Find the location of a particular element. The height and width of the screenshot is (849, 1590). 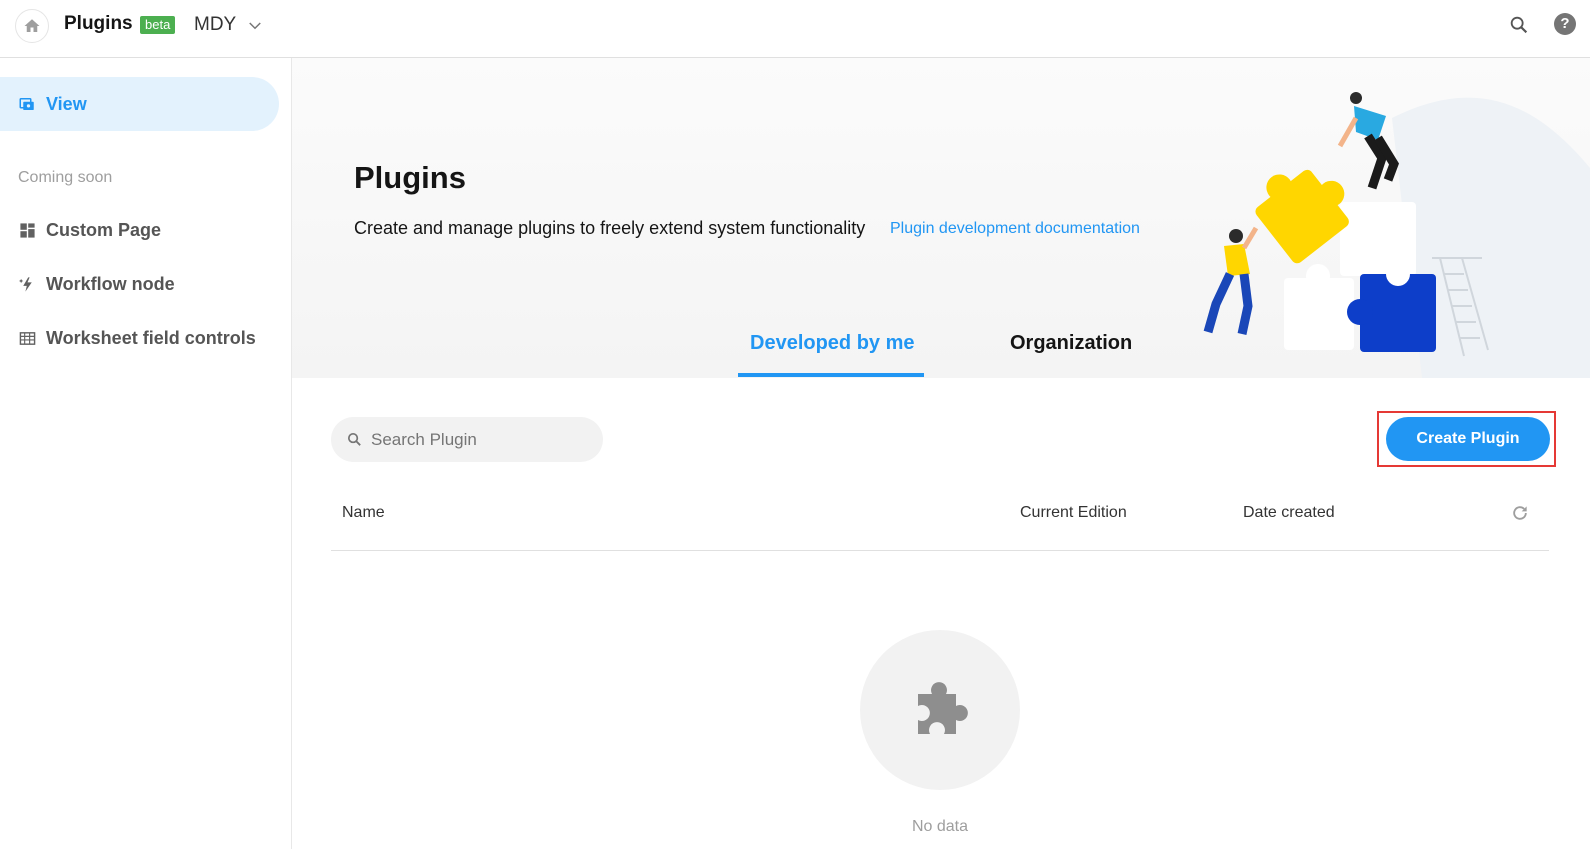

sidebar-item-label: Workflow node is located at coordinates (110, 283).